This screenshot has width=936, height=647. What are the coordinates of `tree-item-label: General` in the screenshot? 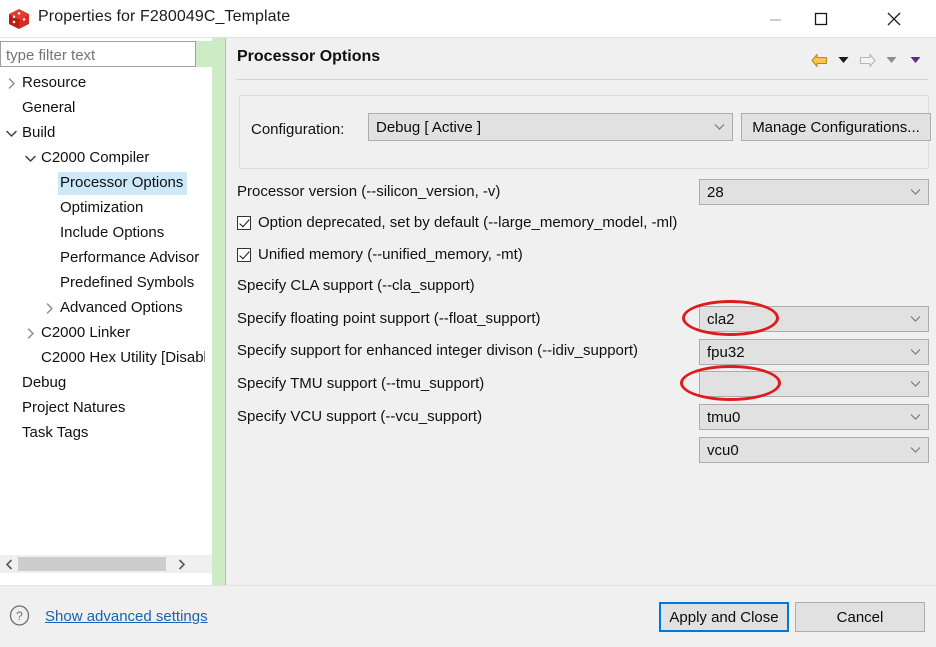 It's located at (49, 107).